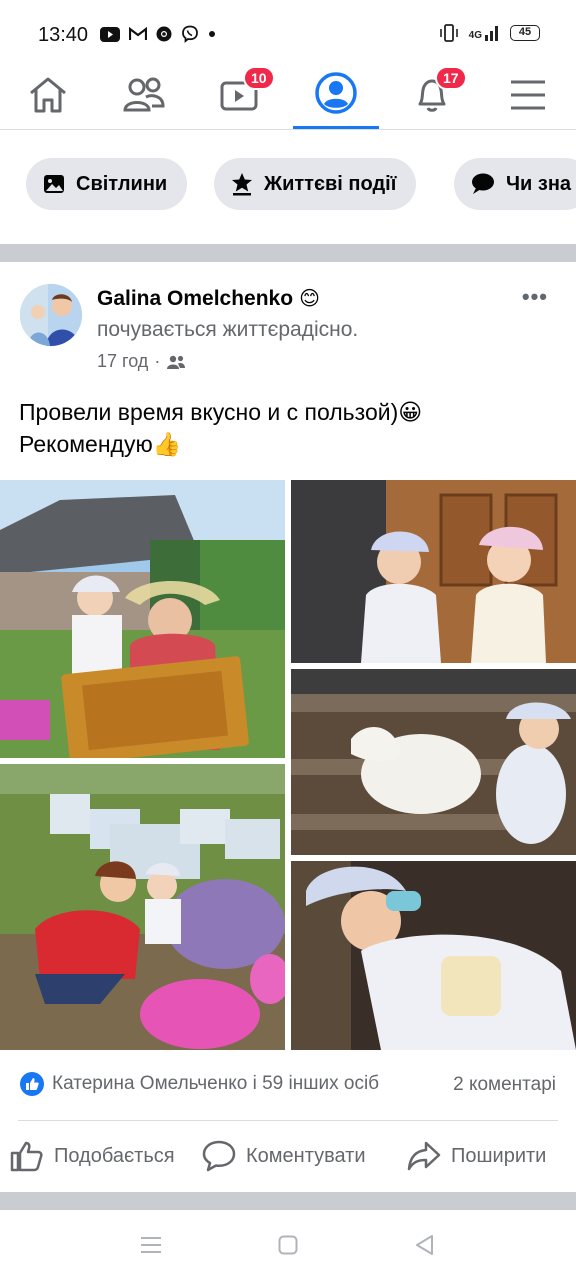 Image resolution: width=576 pixels, height=1280 pixels. I want to click on share-label: Поширити, so click(499, 1155).